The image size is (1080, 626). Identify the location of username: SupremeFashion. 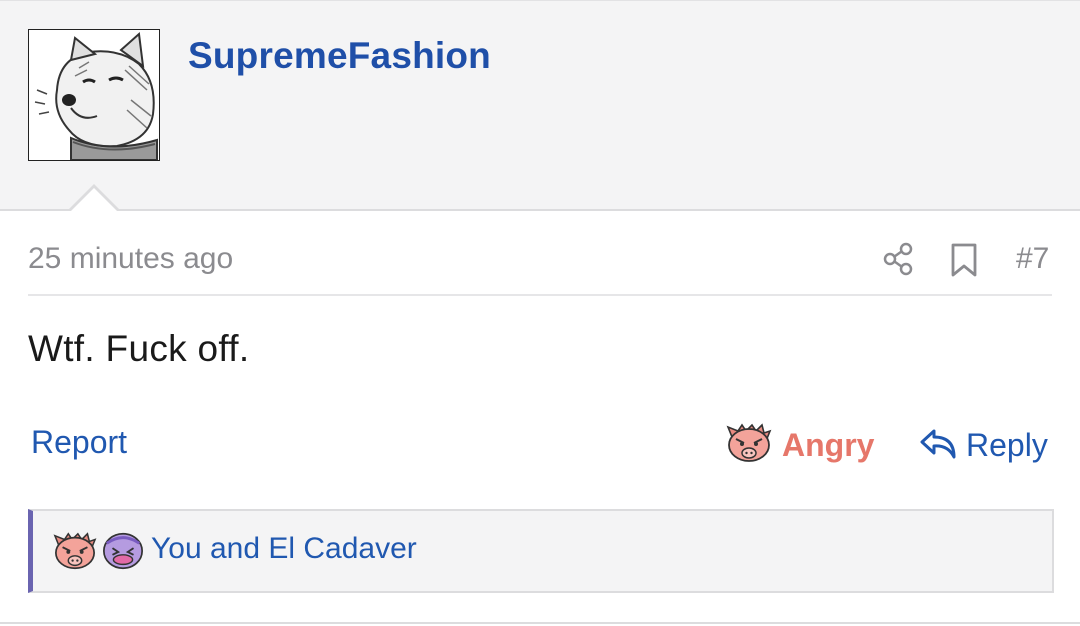
(339, 56).